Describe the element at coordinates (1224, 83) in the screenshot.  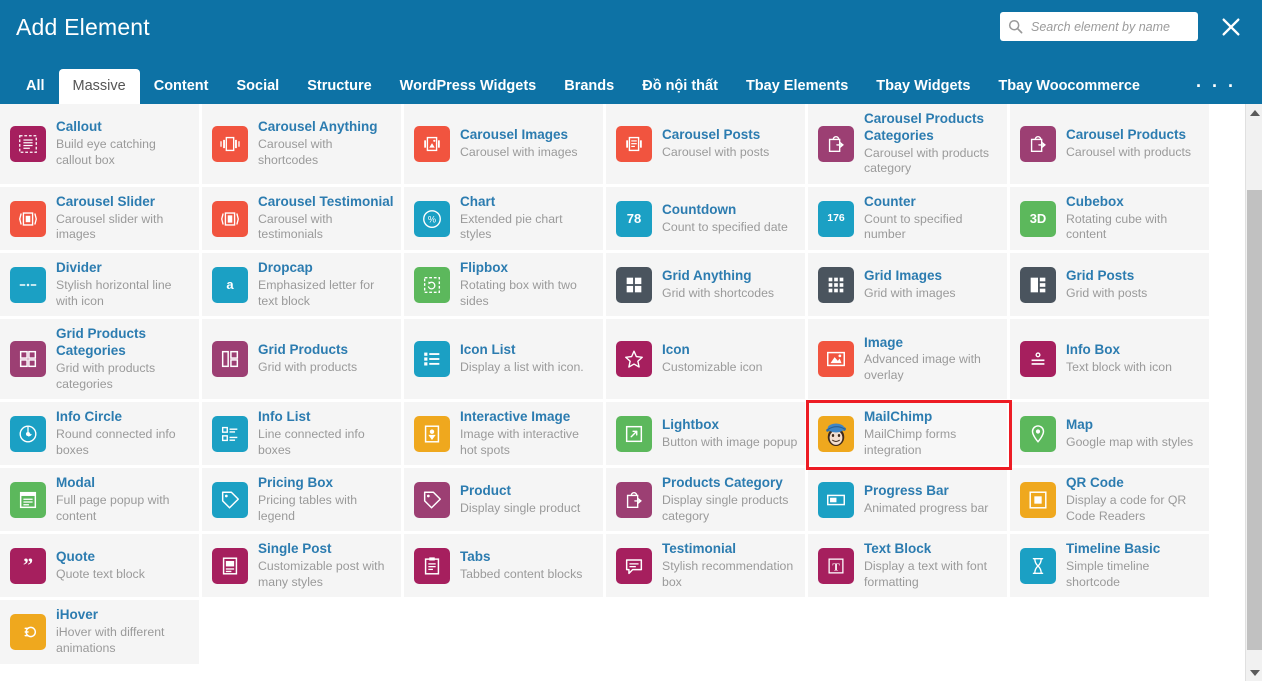
I see `tabs-overflow-button: . . .` at that location.